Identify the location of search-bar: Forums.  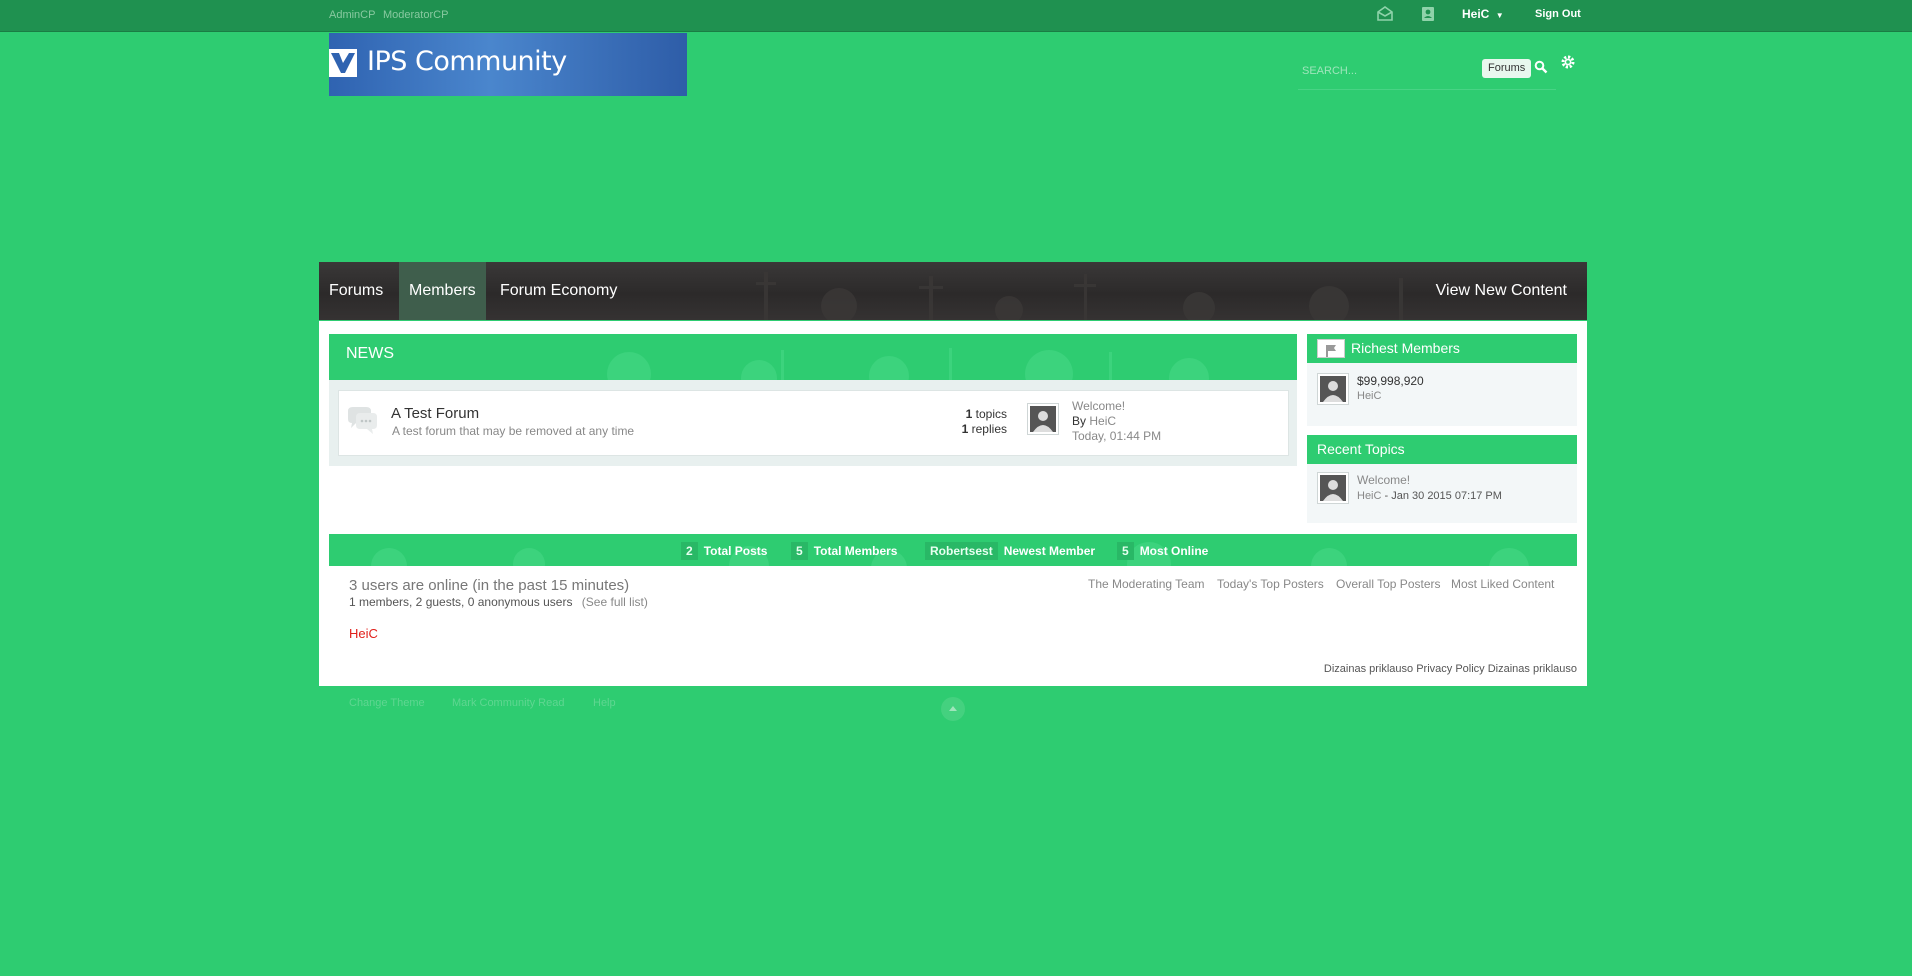
(1427, 72).